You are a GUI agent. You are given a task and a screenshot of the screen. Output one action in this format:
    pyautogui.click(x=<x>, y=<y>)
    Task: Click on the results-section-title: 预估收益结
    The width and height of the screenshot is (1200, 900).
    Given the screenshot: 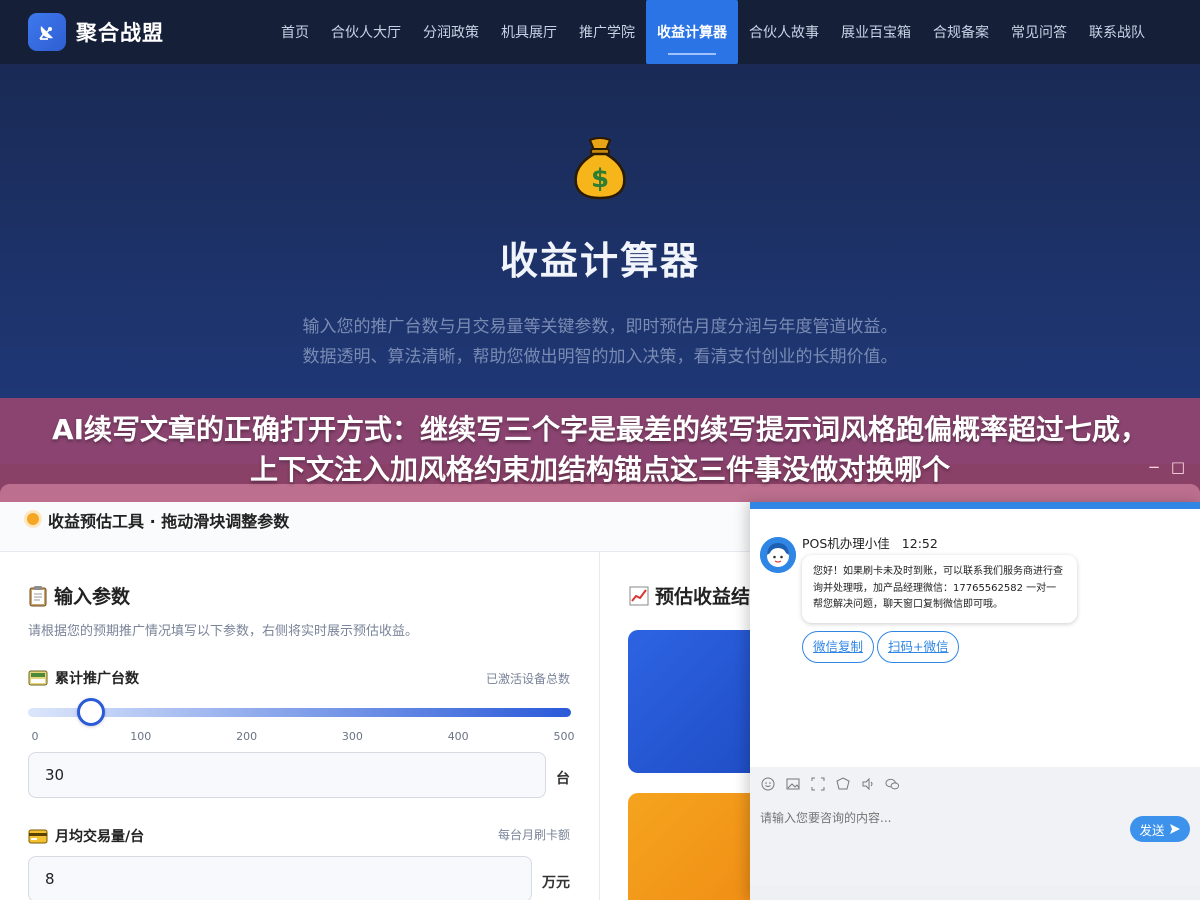 What is the action you would take?
    pyautogui.click(x=689, y=595)
    